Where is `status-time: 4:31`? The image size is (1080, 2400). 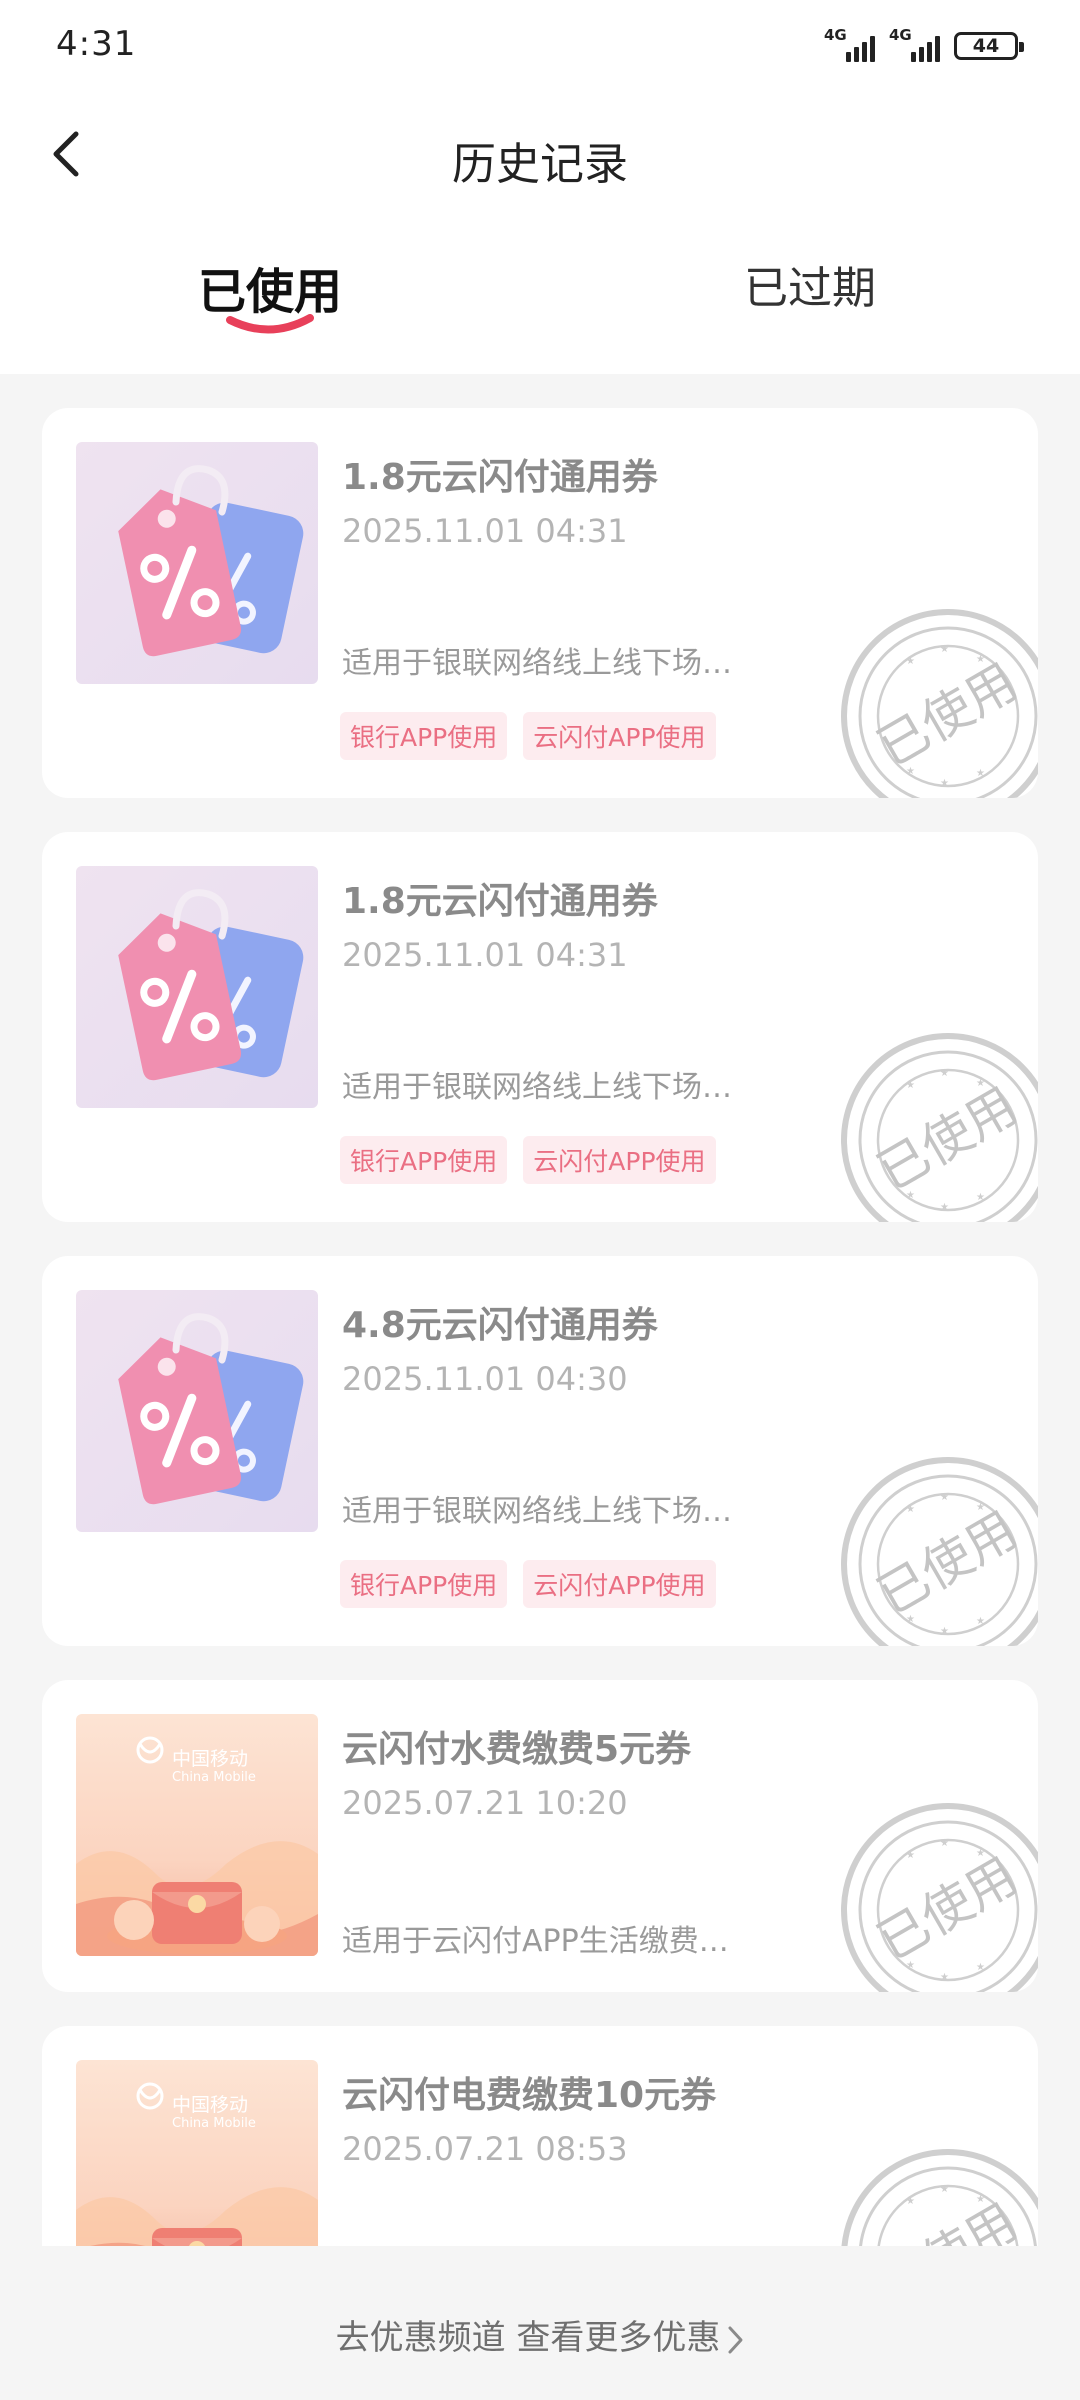 status-time: 4:31 is located at coordinates (96, 44).